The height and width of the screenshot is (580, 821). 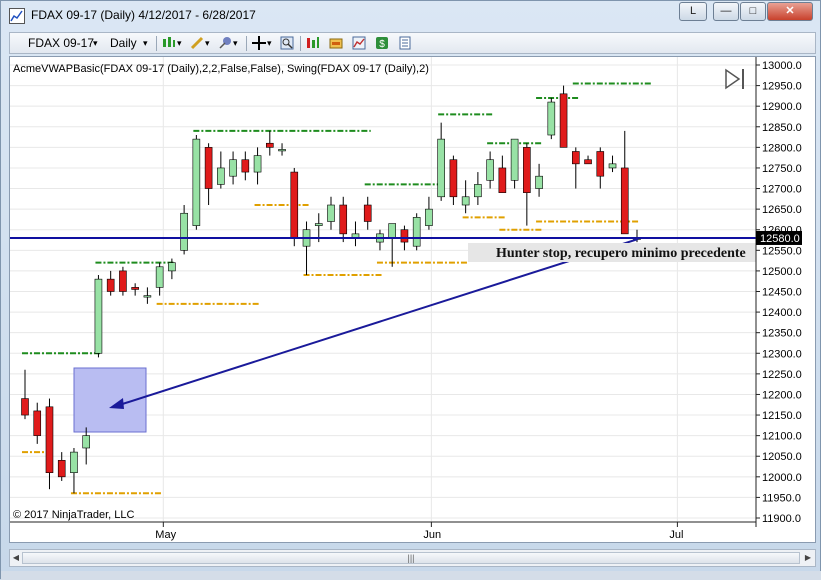 I want to click on price-tick-label: 12750.0, so click(x=782, y=169).